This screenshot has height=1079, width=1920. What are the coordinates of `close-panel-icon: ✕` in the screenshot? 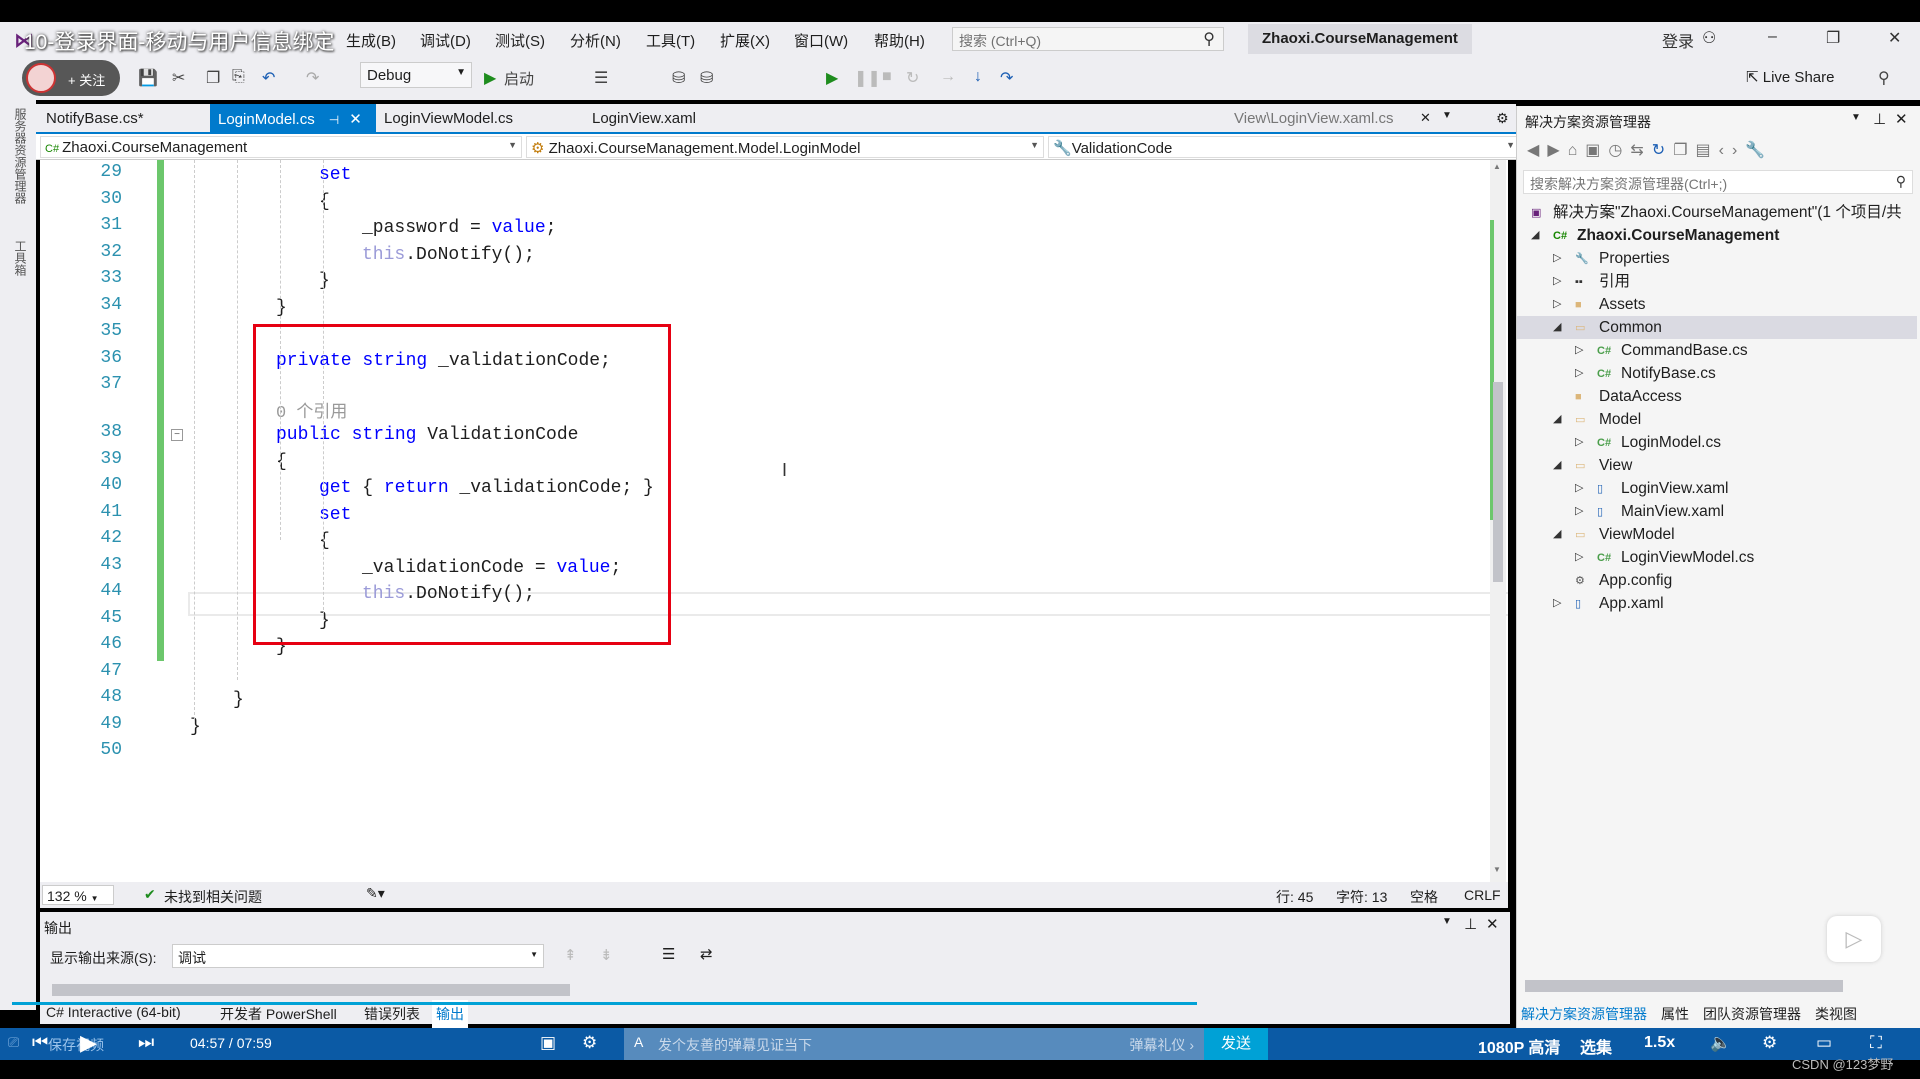 It's located at (1901, 119).